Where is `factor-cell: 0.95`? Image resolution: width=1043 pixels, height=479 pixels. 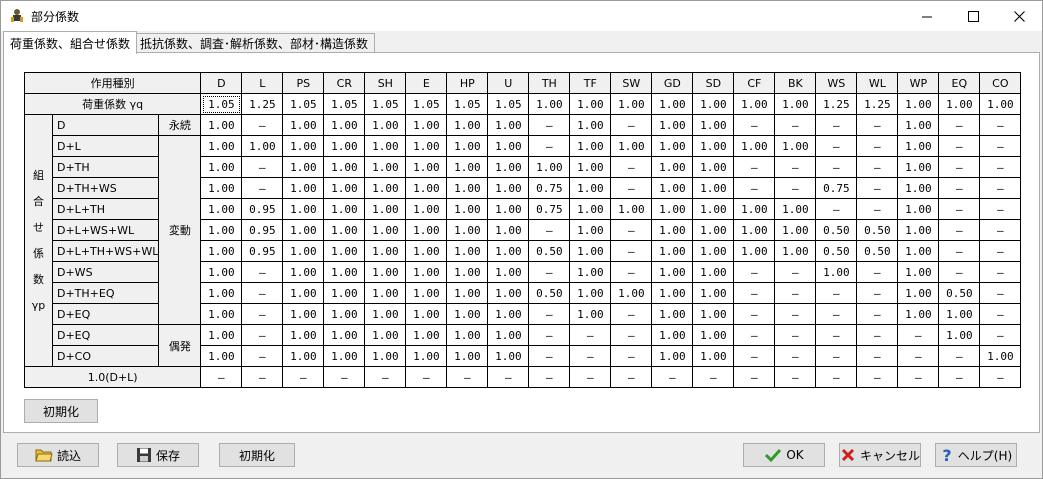
factor-cell: 0.95 is located at coordinates (262, 251).